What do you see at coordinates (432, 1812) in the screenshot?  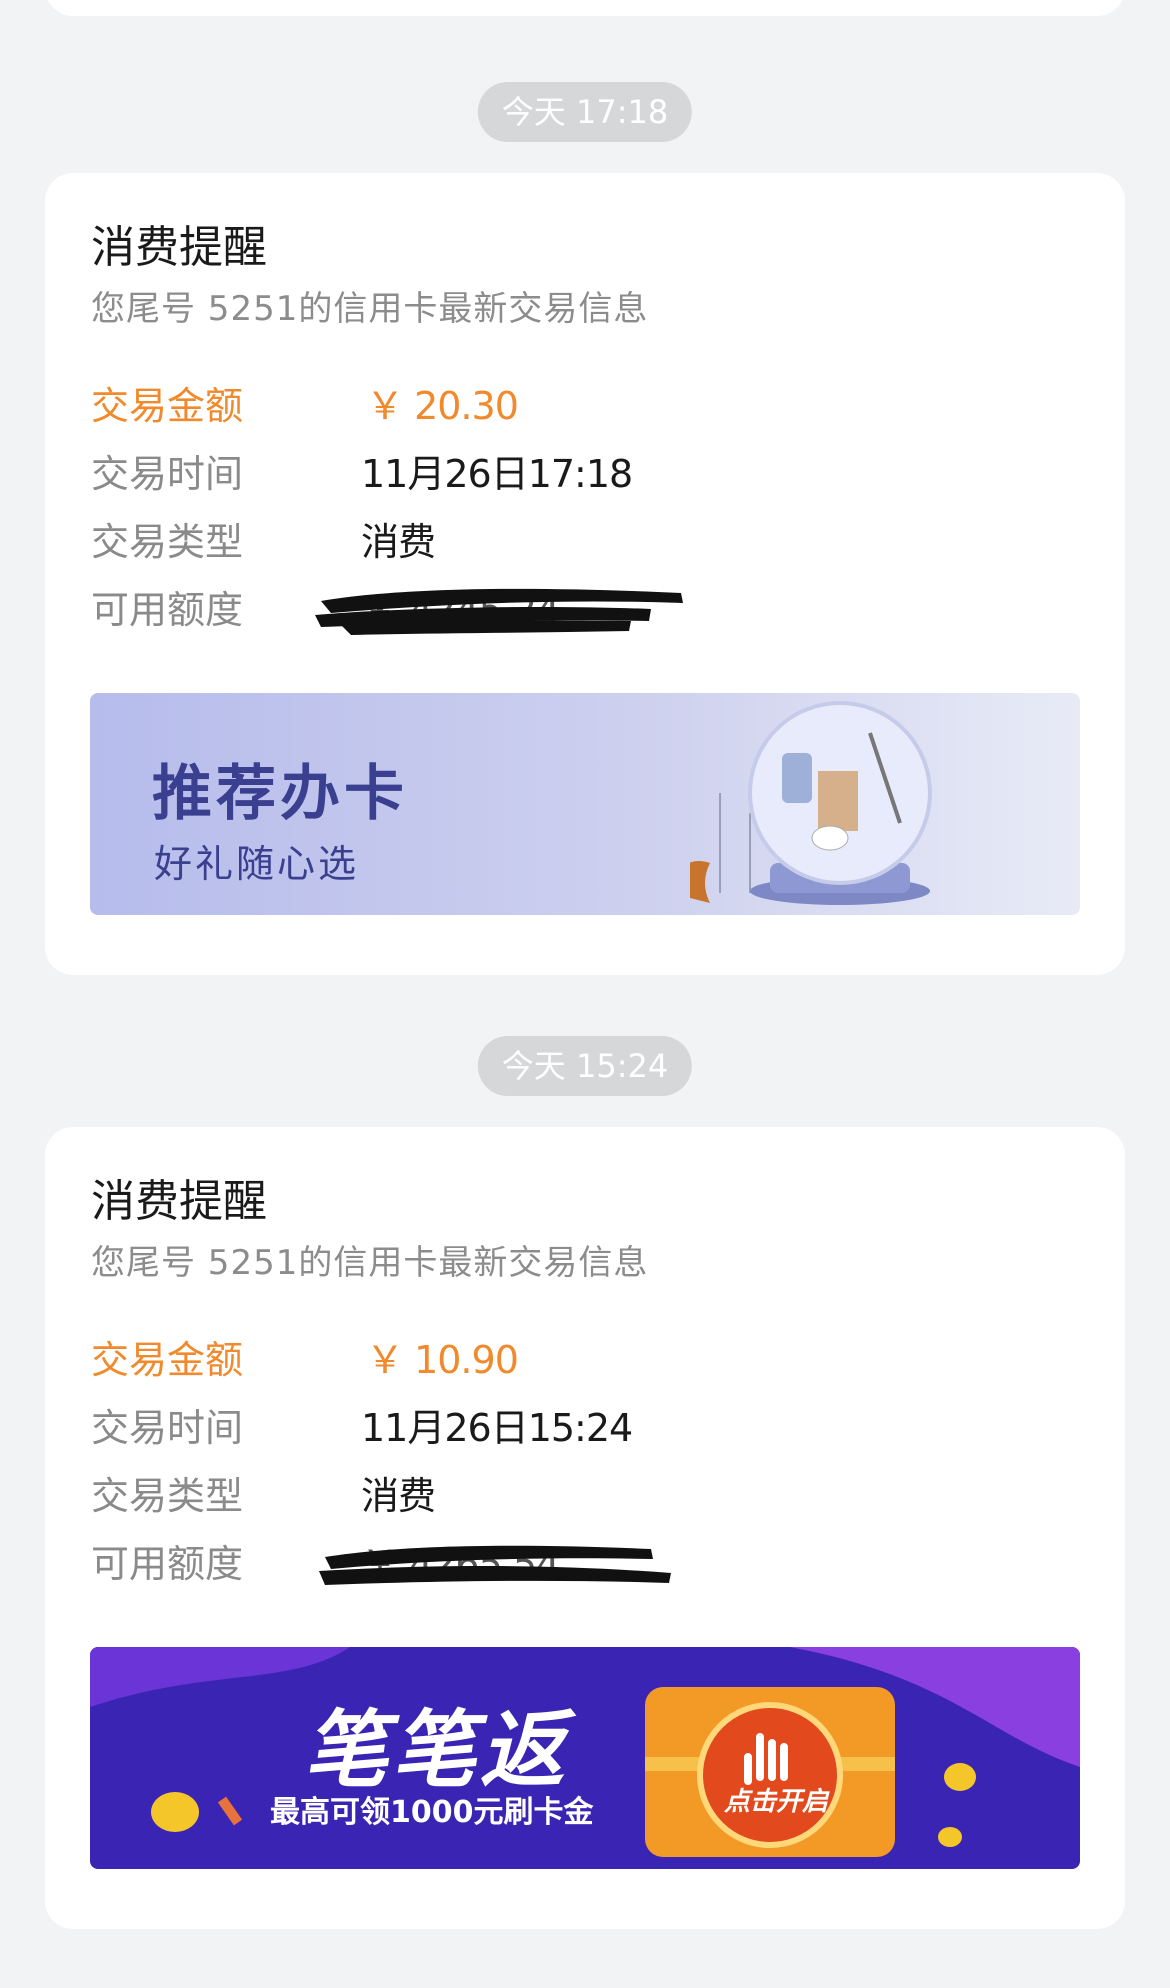 I see `banner-subtitle: 最高可领1000元刷卡金` at bounding box center [432, 1812].